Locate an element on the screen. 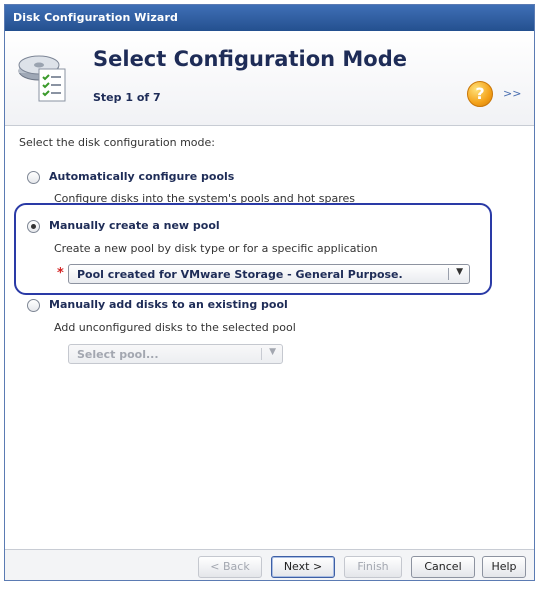 This screenshot has height=608, width=540. manual-add-label: Manually add disks to an existing pool is located at coordinates (168, 304).